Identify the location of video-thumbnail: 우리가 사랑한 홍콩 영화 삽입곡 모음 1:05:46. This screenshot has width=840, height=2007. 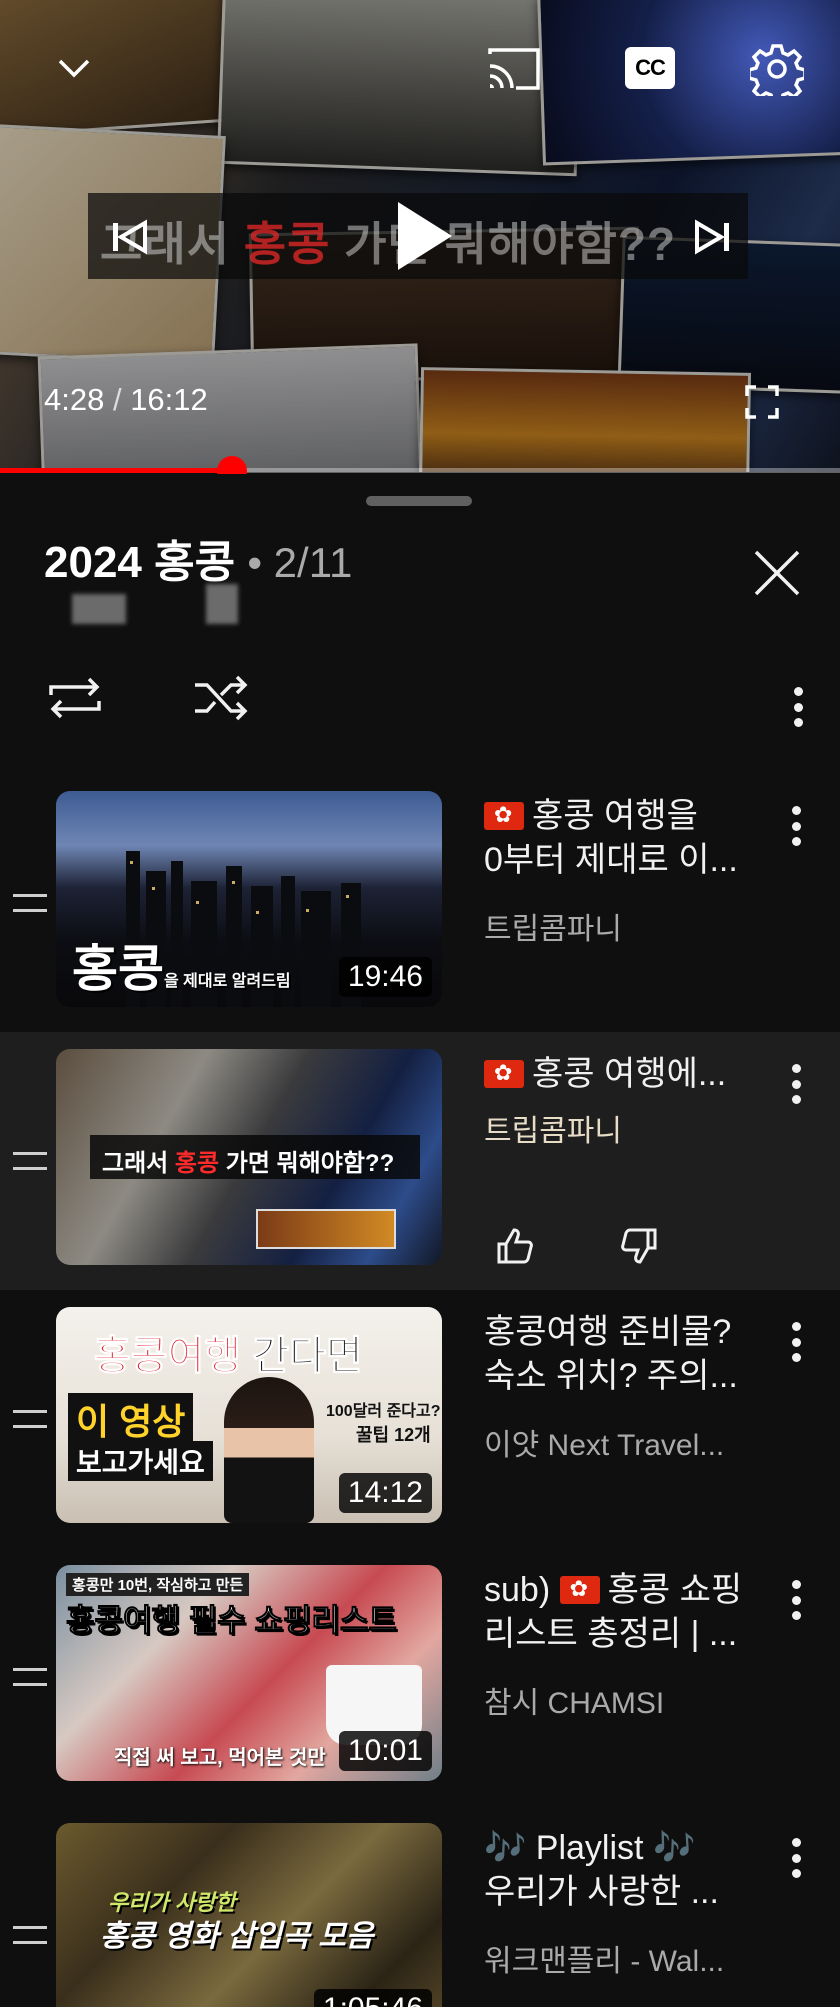
(249, 1915).